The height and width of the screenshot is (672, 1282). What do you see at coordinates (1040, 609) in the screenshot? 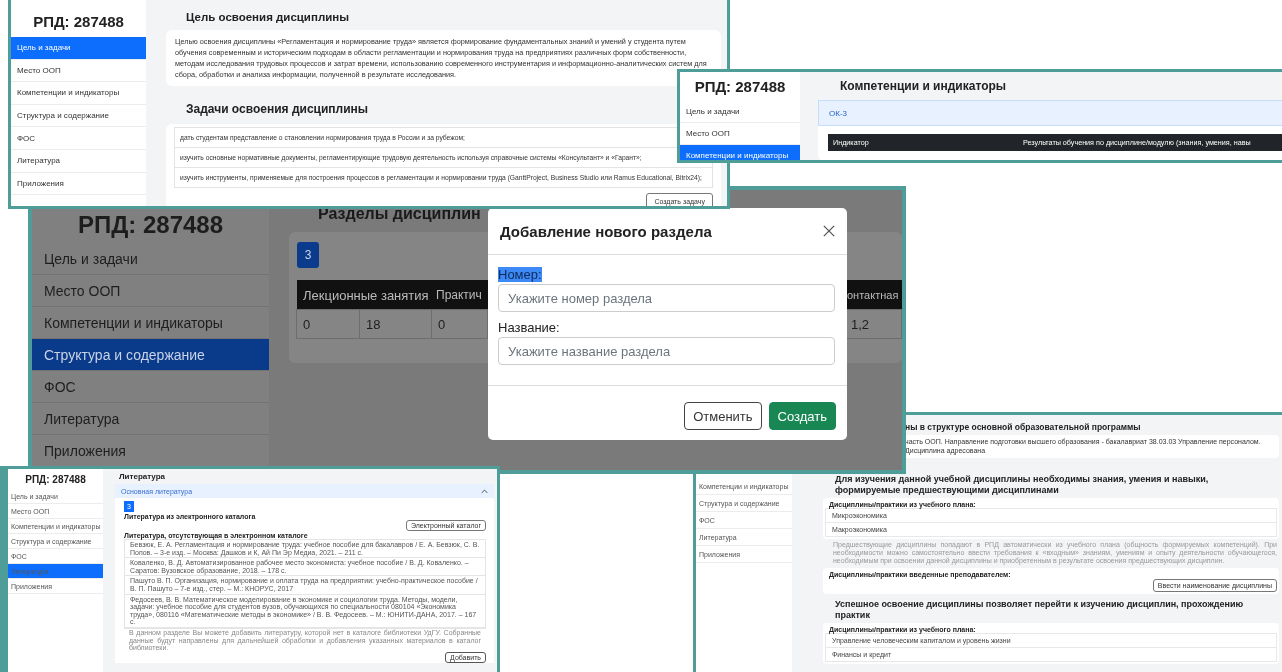
I see `section-heading: Успешное освоение дисциплины позволяет перейти к изучению дисциплин, прохождению практик` at bounding box center [1040, 609].